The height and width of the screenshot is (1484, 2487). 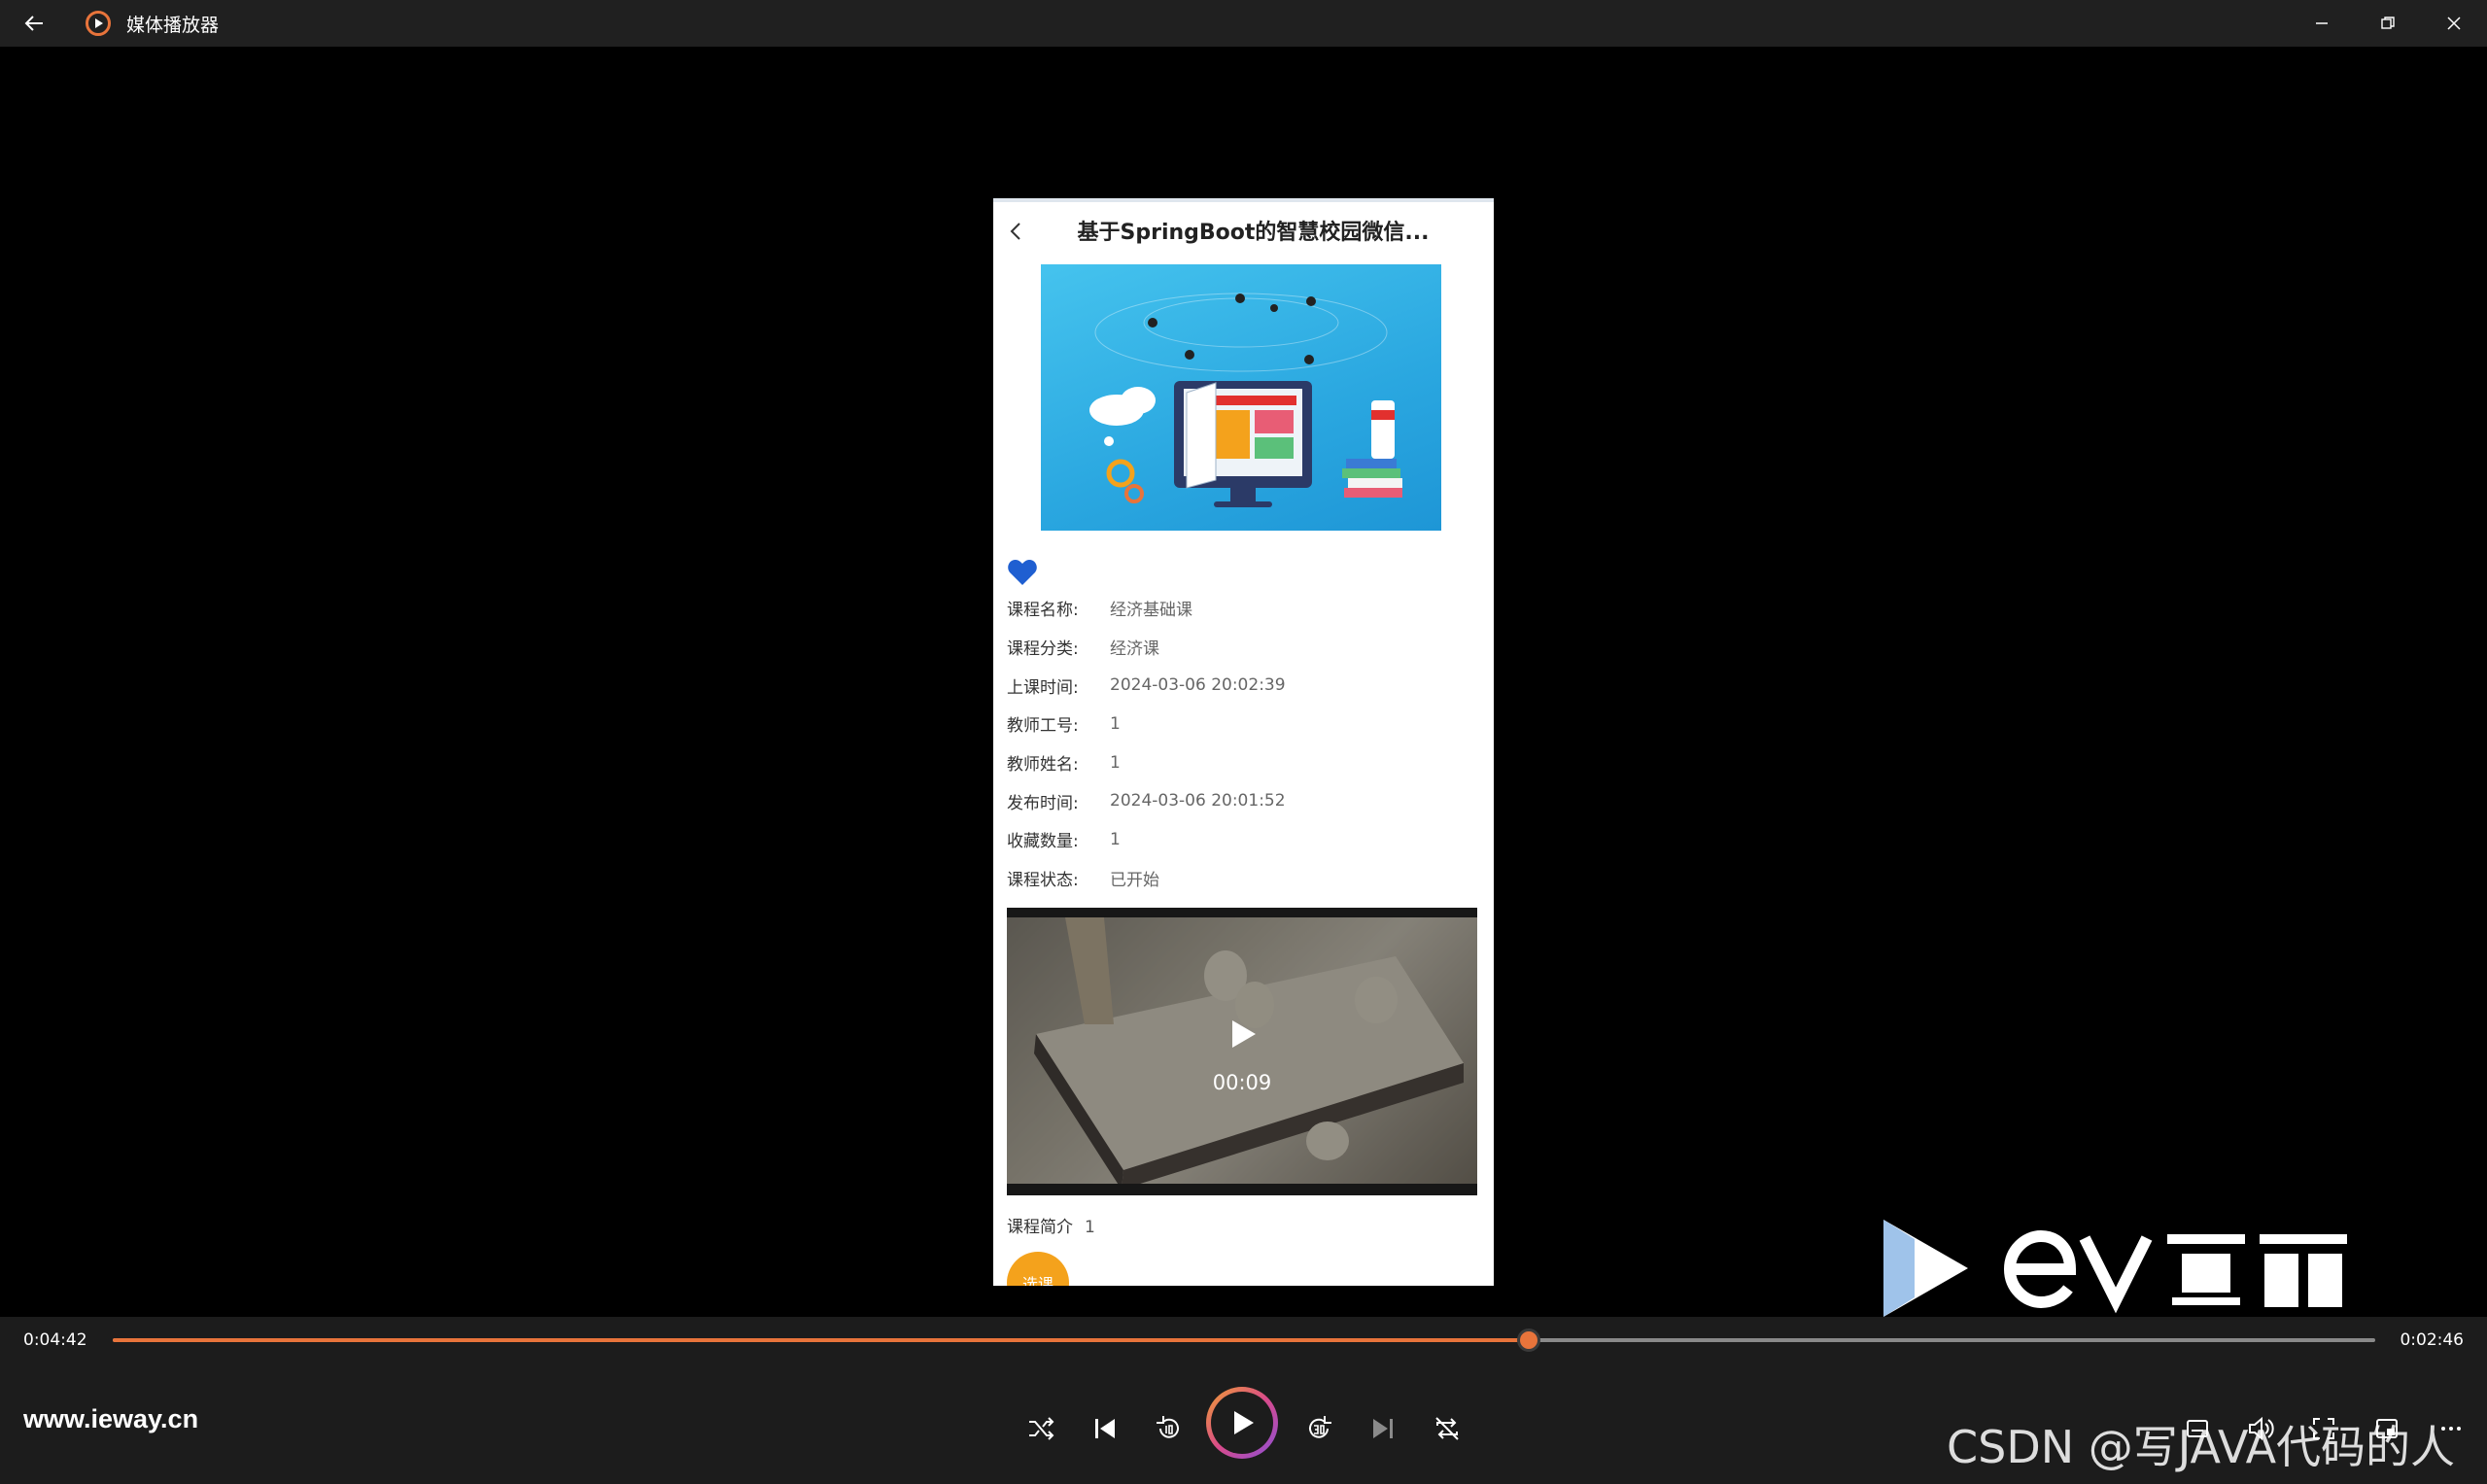 I want to click on restore-icon, so click(x=2388, y=23).